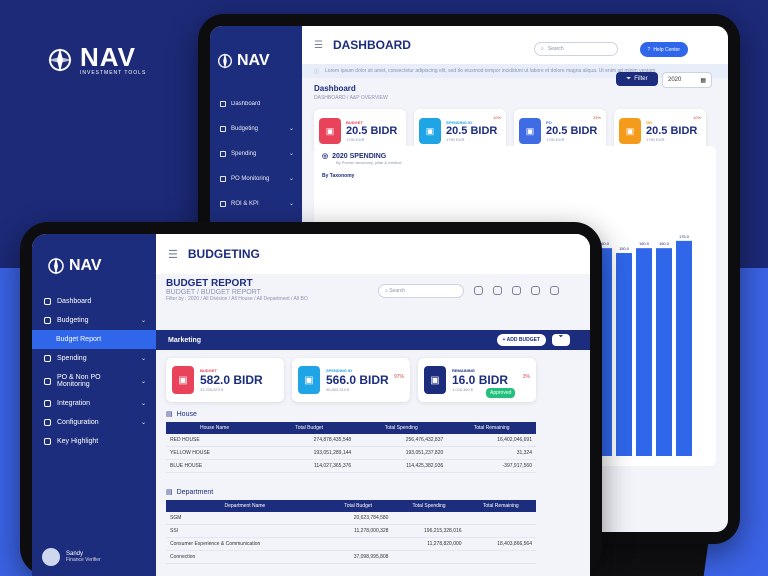  What do you see at coordinates (78, 441) in the screenshot?
I see `sidebar-item-label: Key Highlight` at bounding box center [78, 441].